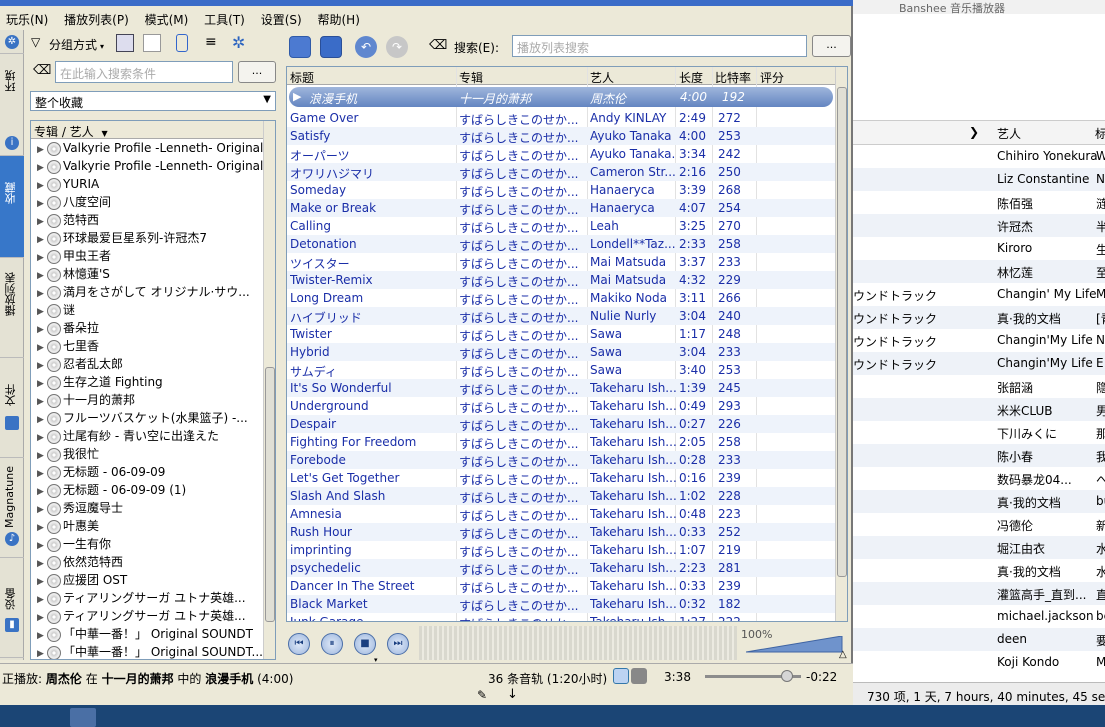  I want to click on background-list-row: 林忆莲至, so click(977, 271).